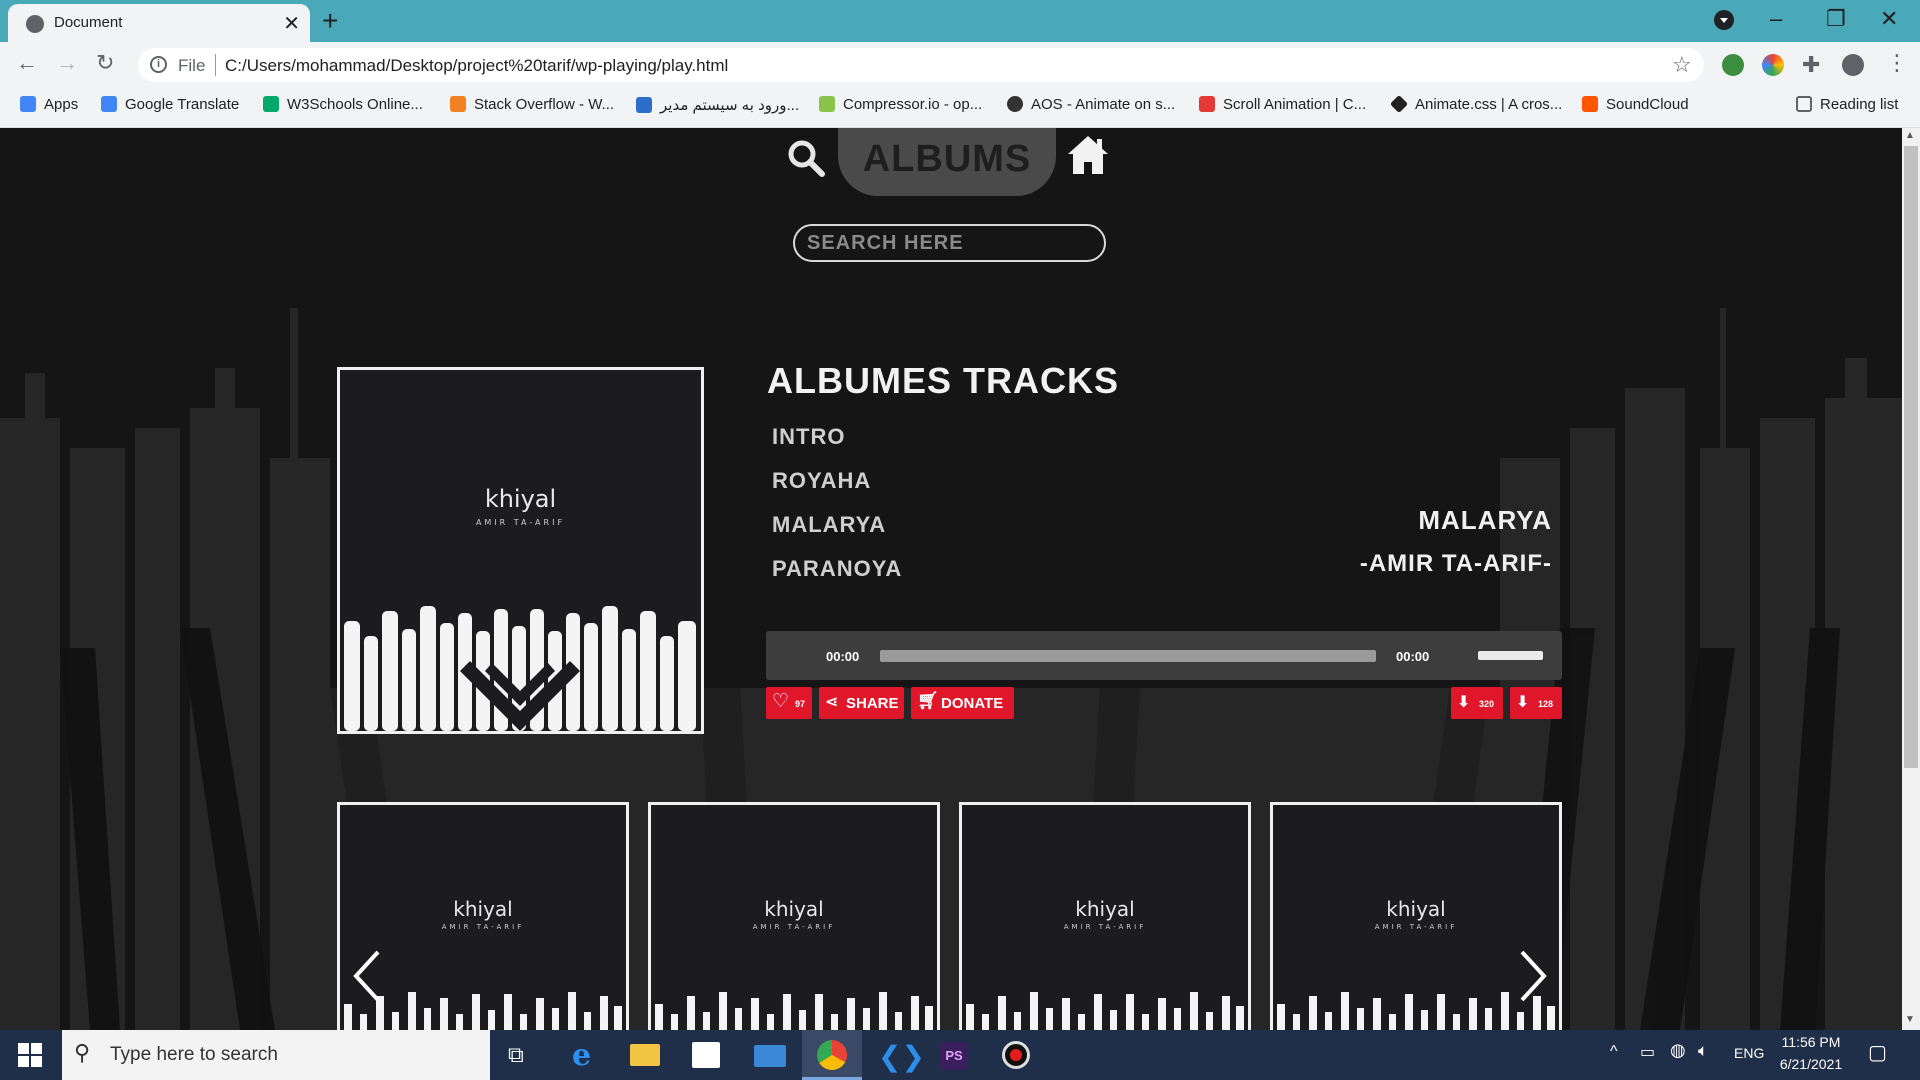  What do you see at coordinates (1510, 655) in the screenshot?
I see `volume-slider` at bounding box center [1510, 655].